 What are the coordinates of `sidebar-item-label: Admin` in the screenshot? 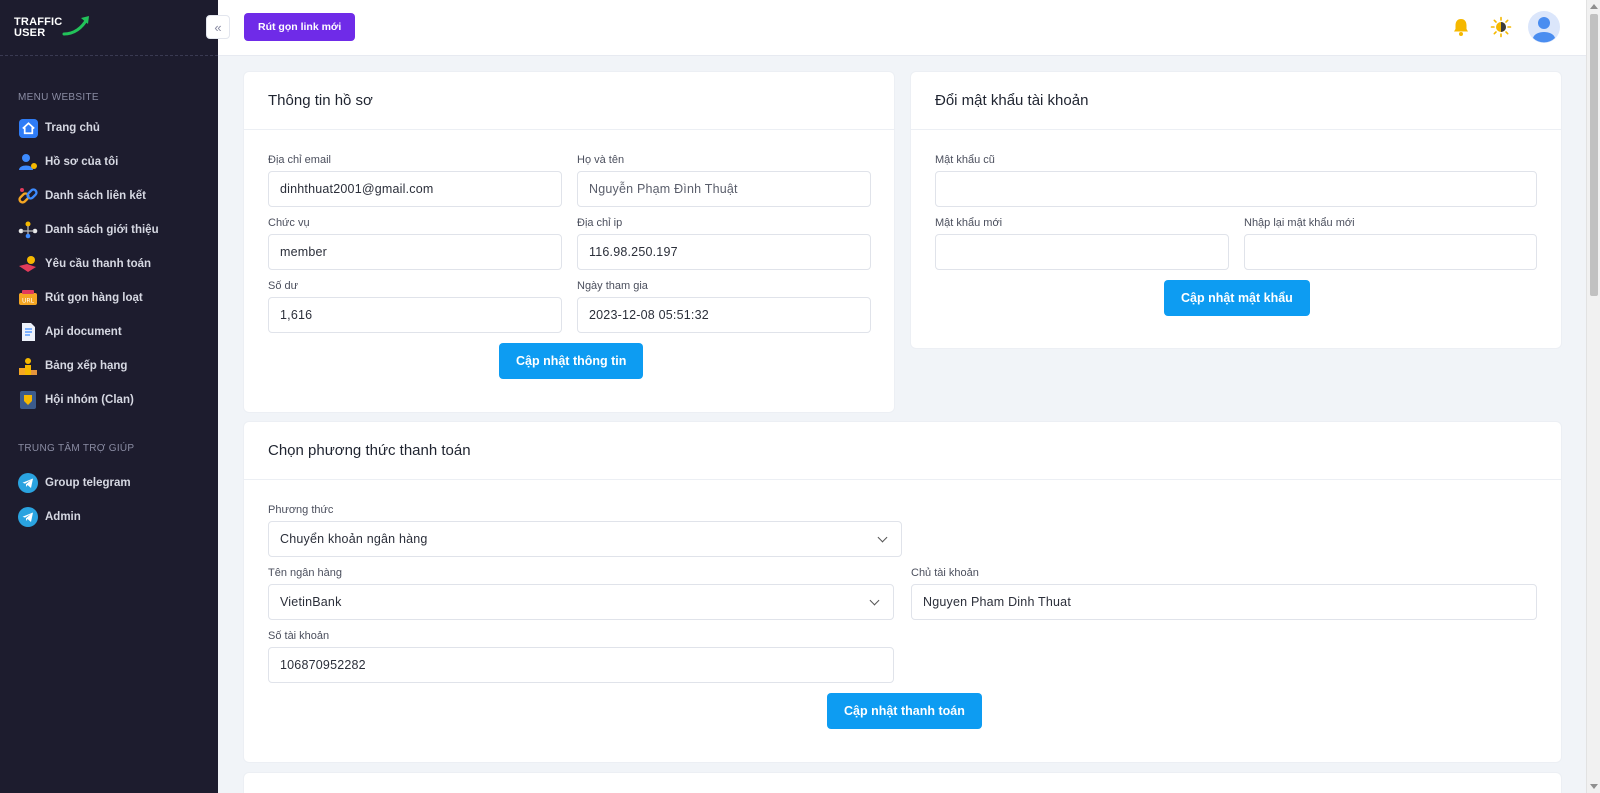 It's located at (63, 517).